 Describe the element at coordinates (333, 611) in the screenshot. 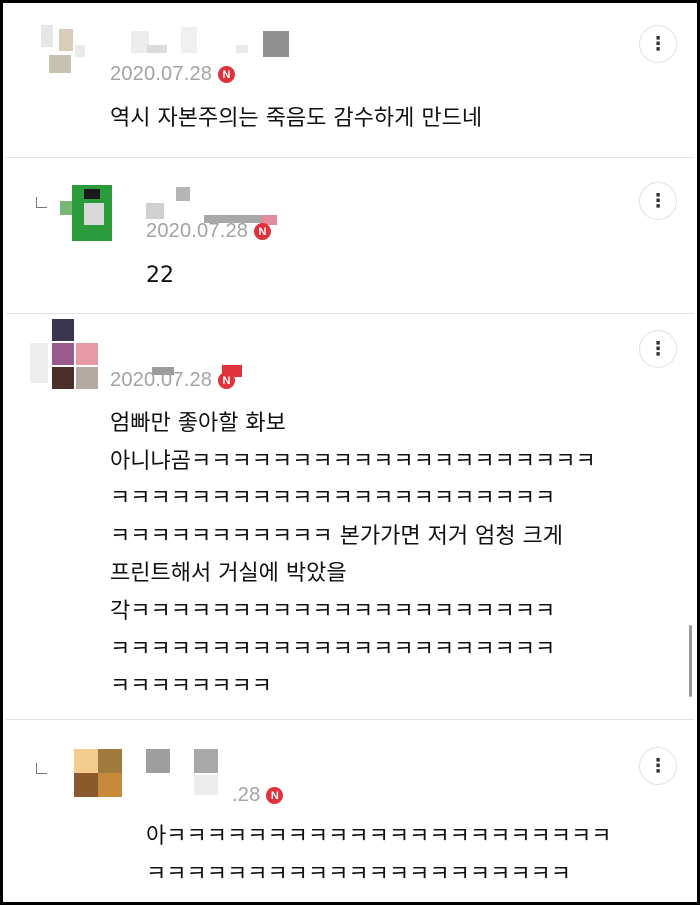

I see `comment-line: 각ㅋㅋㅋㅋㅋㅋㅋㅋㅋㅋㅋㅋㅋㅋㅋㅋㅋㅋㅋㅋㅋ` at that location.